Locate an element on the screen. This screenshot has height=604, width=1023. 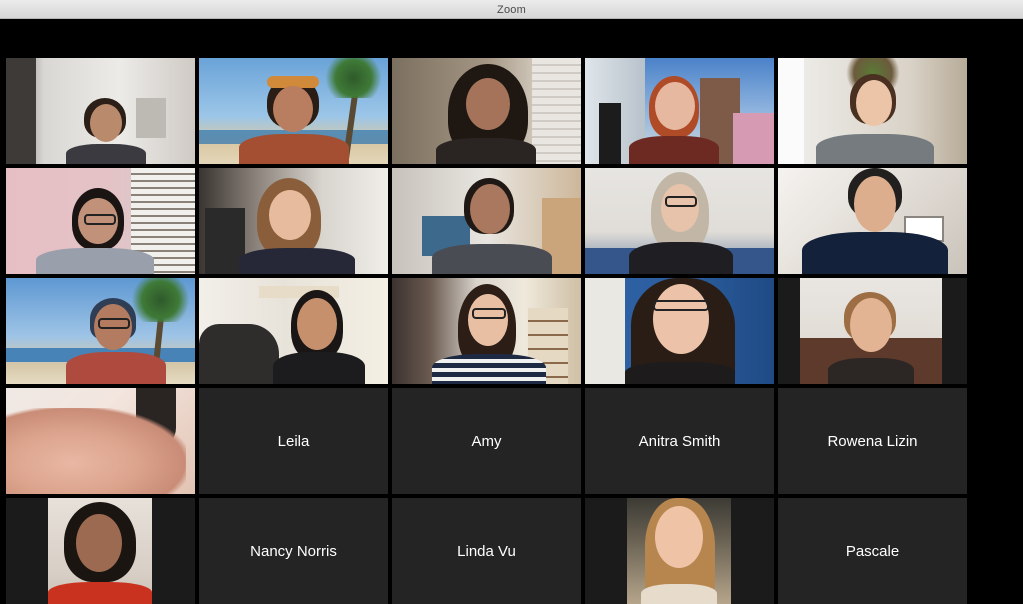
participant-tile-rowena-lizin: Rowena Lizin is located at coordinates (872, 441).